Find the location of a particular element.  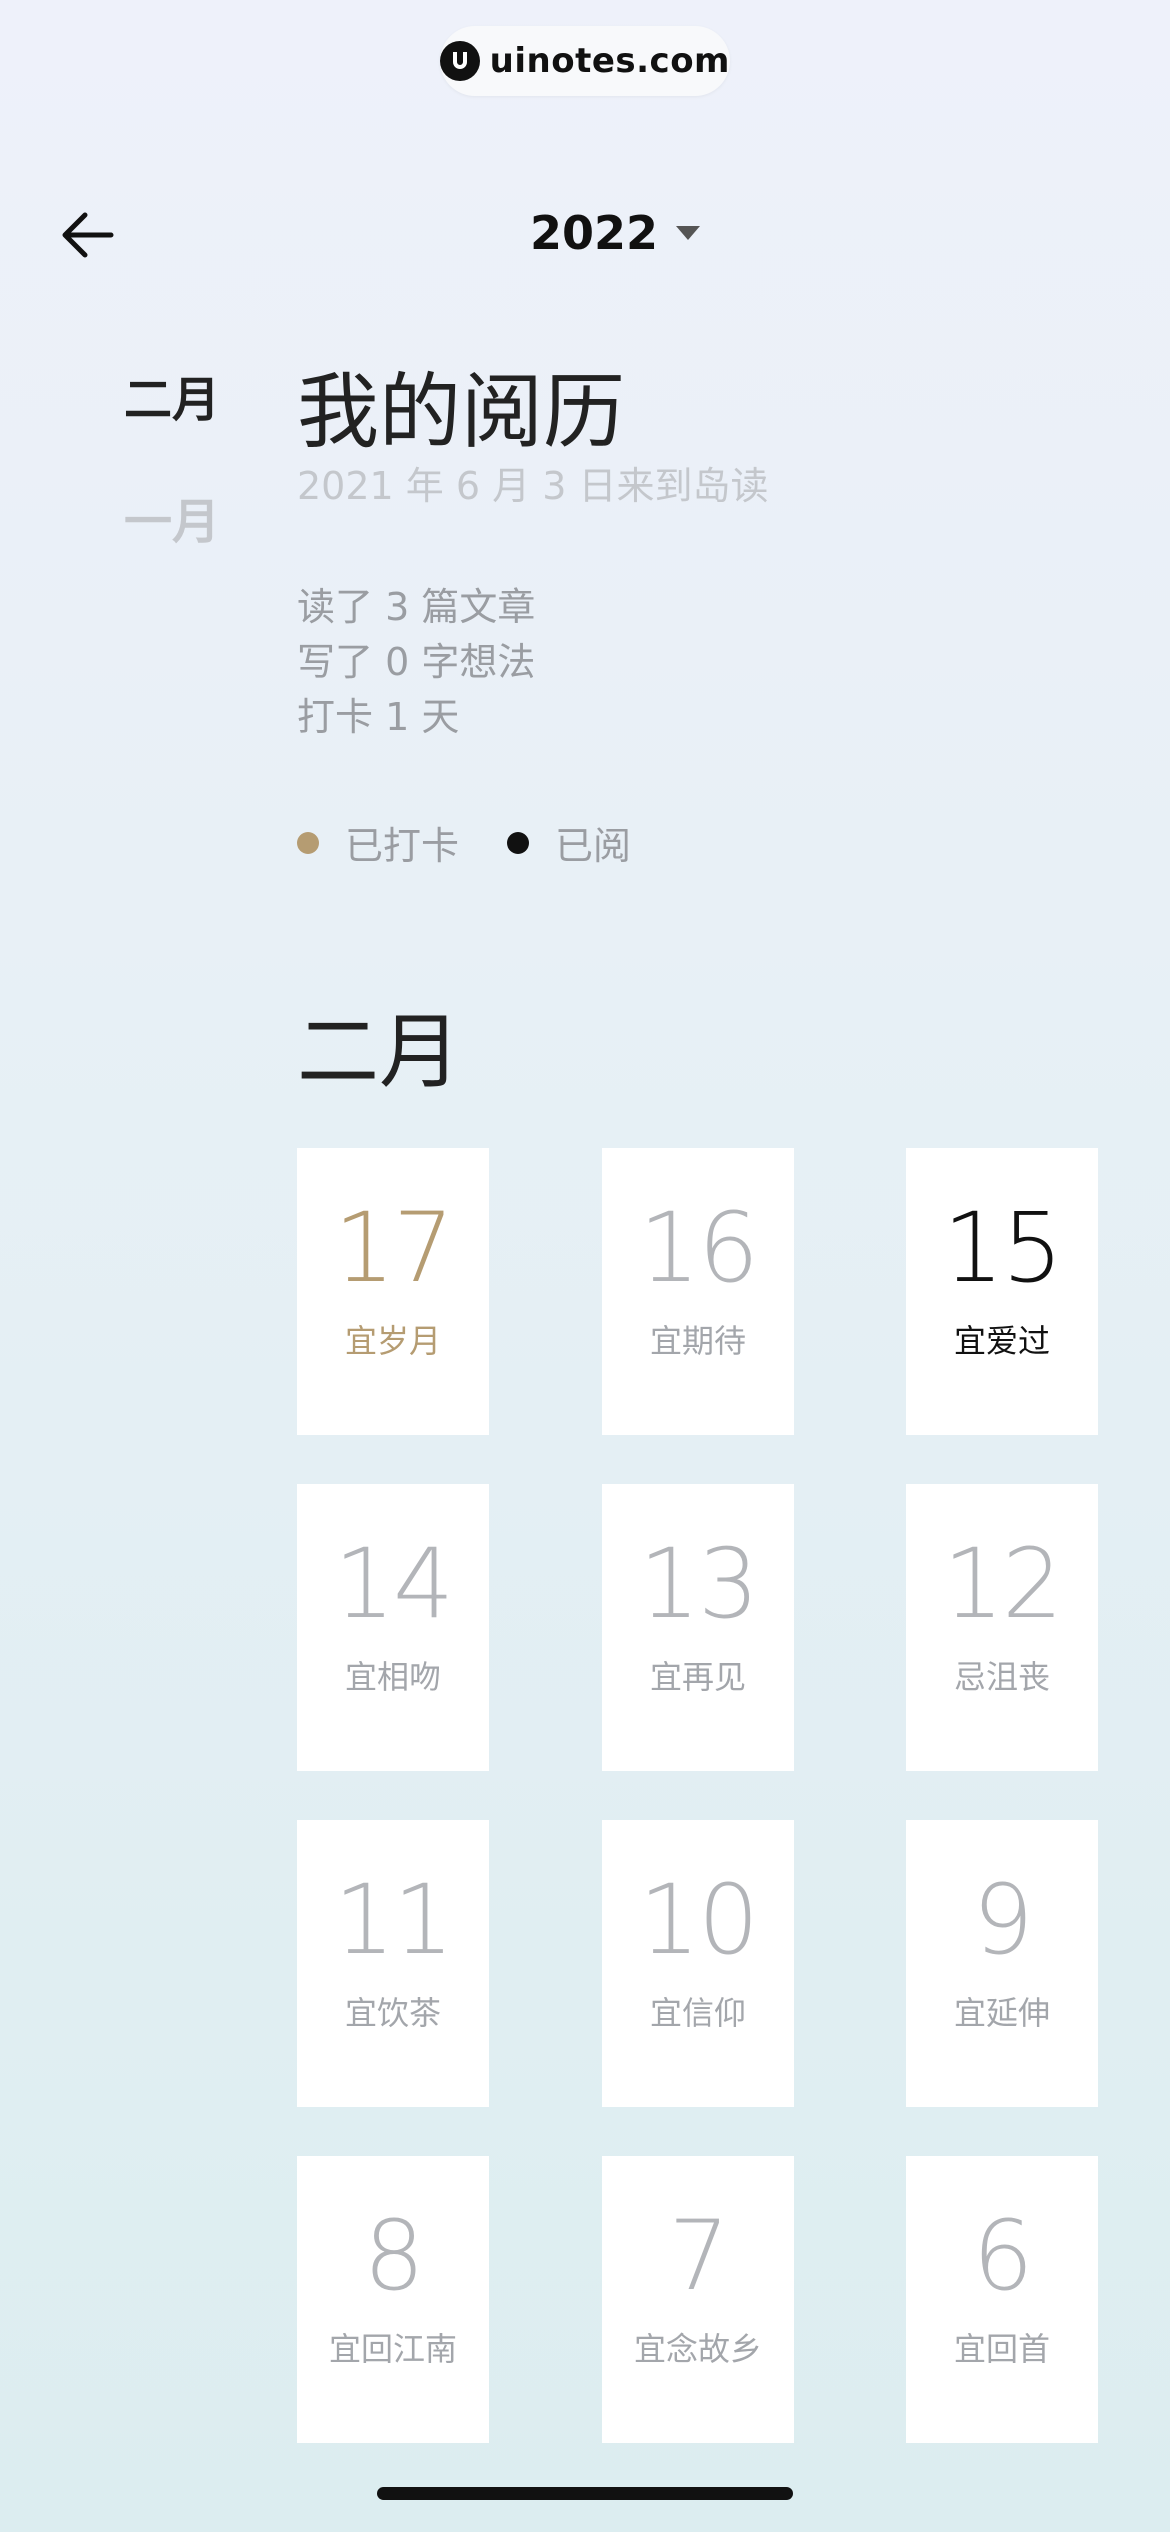

day-label: 宜念故乡 is located at coordinates (697, 2349).